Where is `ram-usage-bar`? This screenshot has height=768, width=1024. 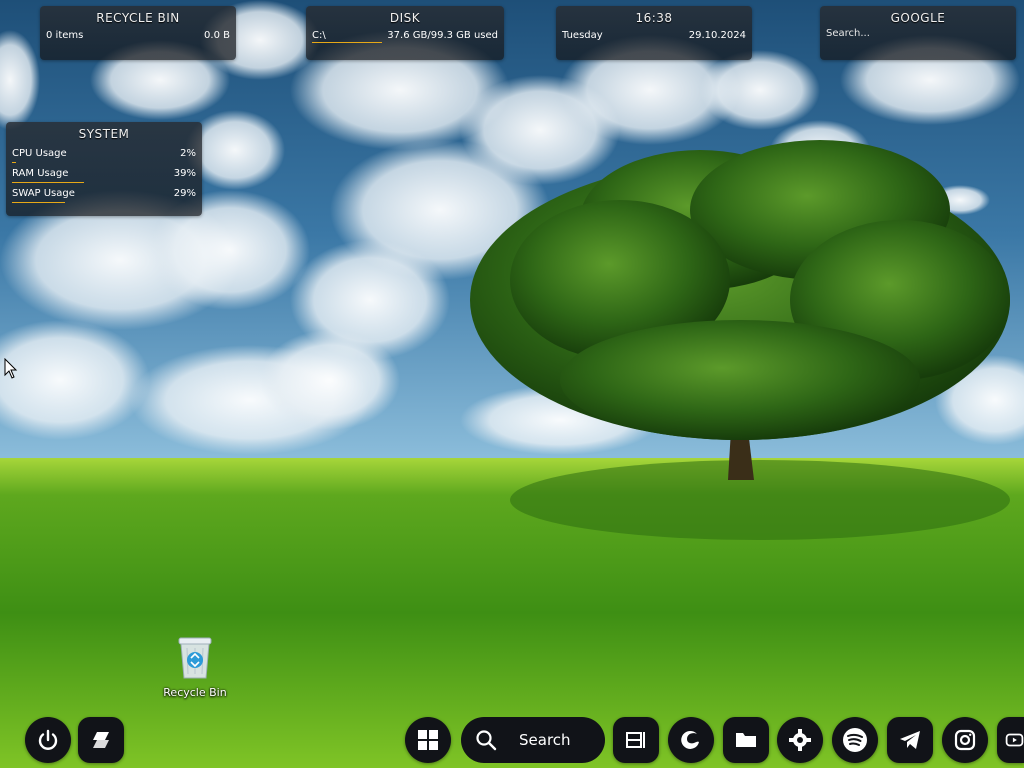
ram-usage-bar is located at coordinates (48, 182).